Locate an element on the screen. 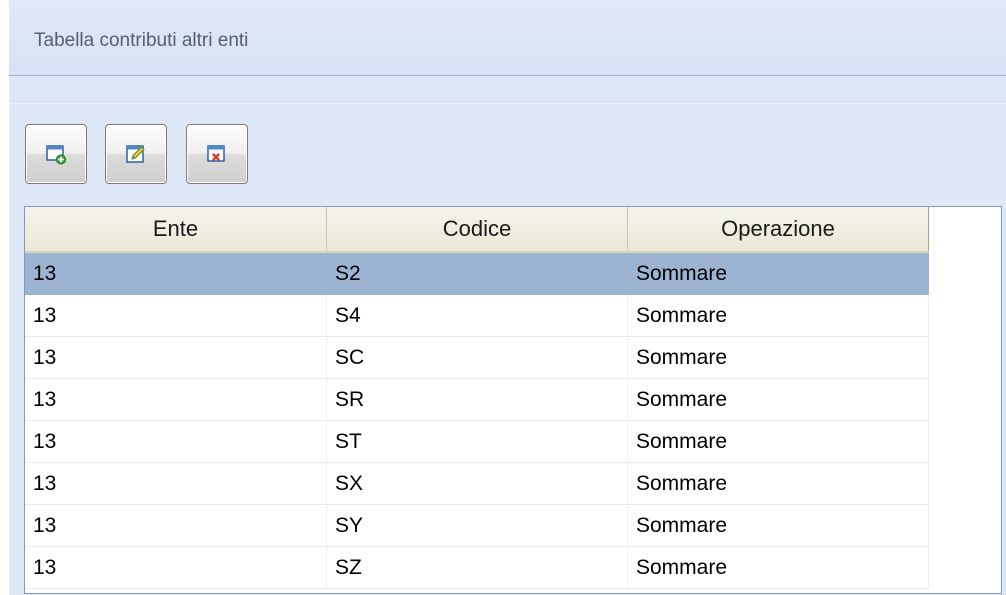  table-row: 13 SC Sommare is located at coordinates (477, 358).